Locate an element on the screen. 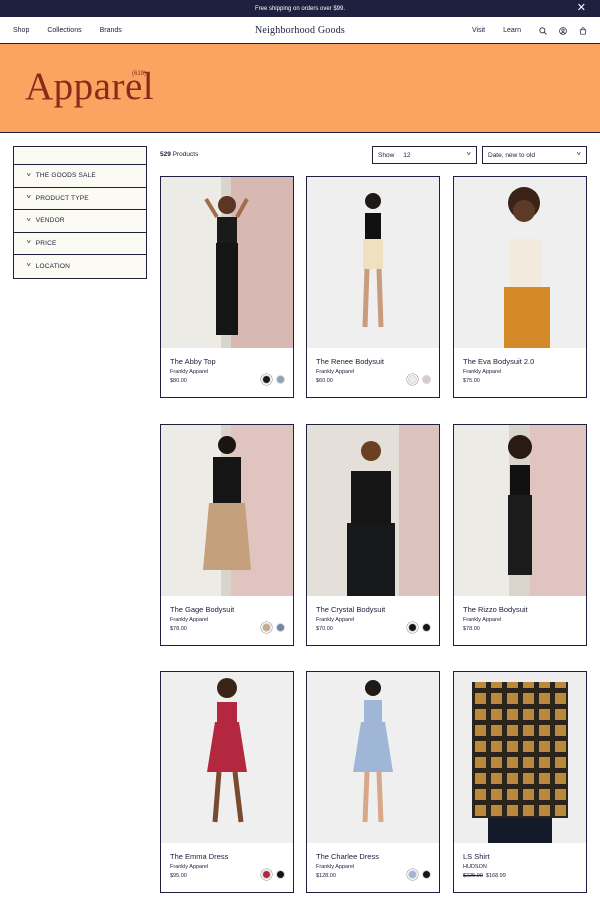 This screenshot has width=600, height=900. sort-value: Date, new to old is located at coordinates (511, 155).